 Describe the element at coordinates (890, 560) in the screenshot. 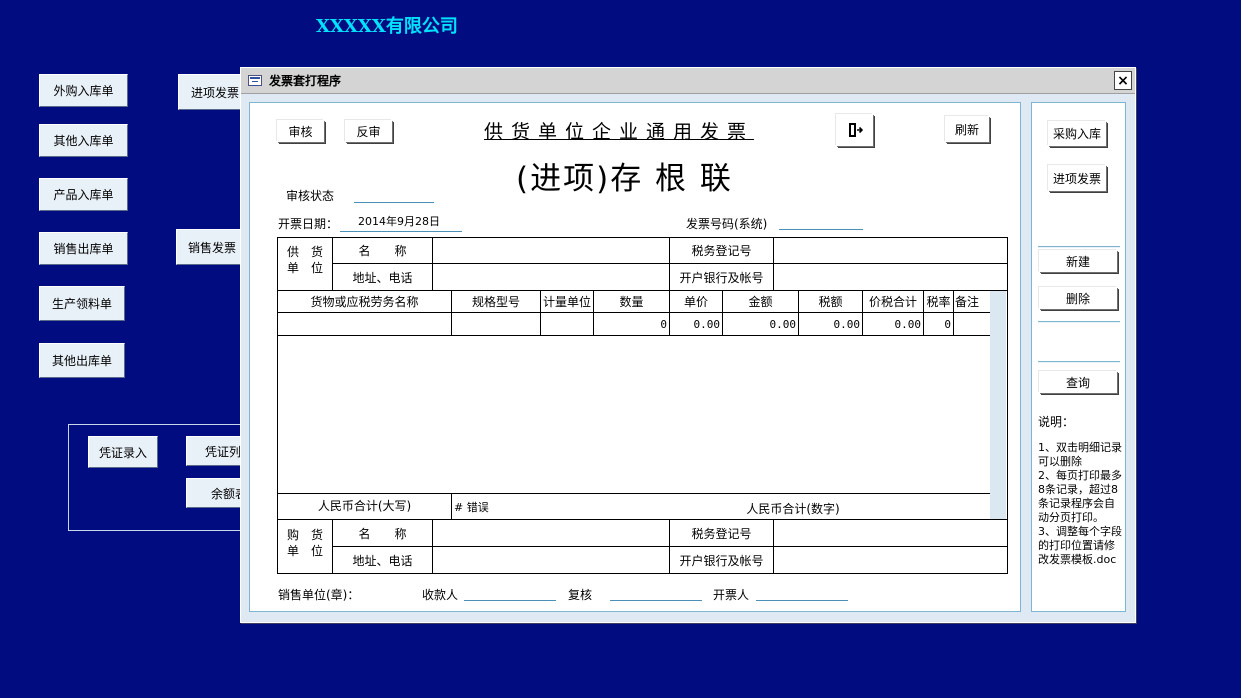

I see `buyer-bank-field` at that location.